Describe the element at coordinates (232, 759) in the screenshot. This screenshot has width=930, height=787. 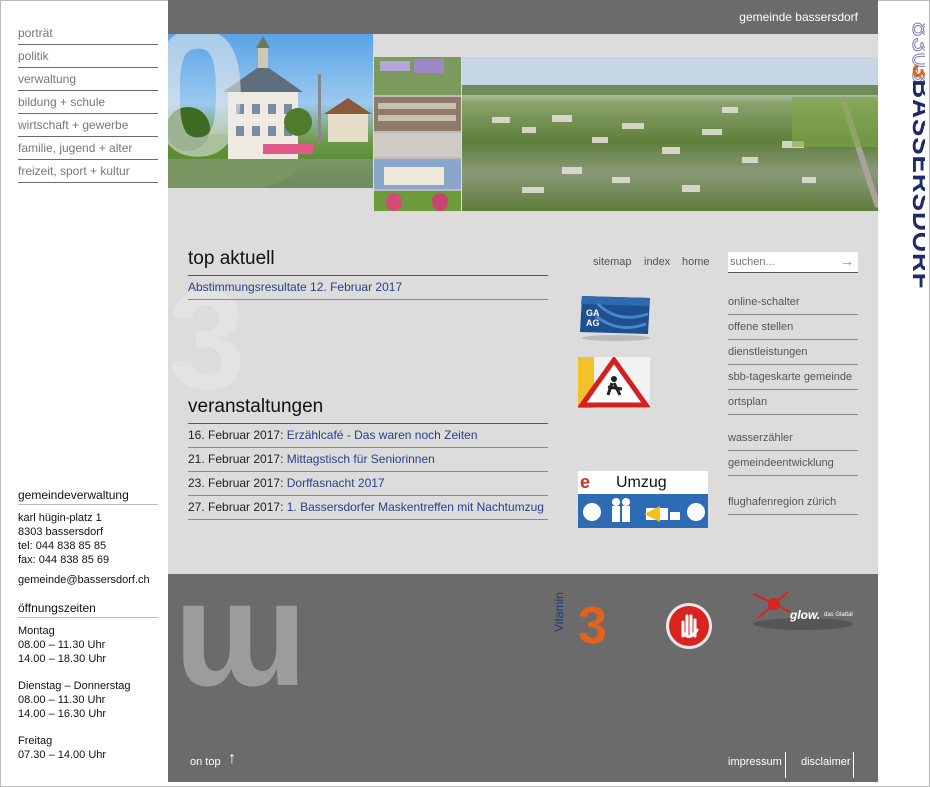
I see `arrow-up-icon: ↑` at that location.